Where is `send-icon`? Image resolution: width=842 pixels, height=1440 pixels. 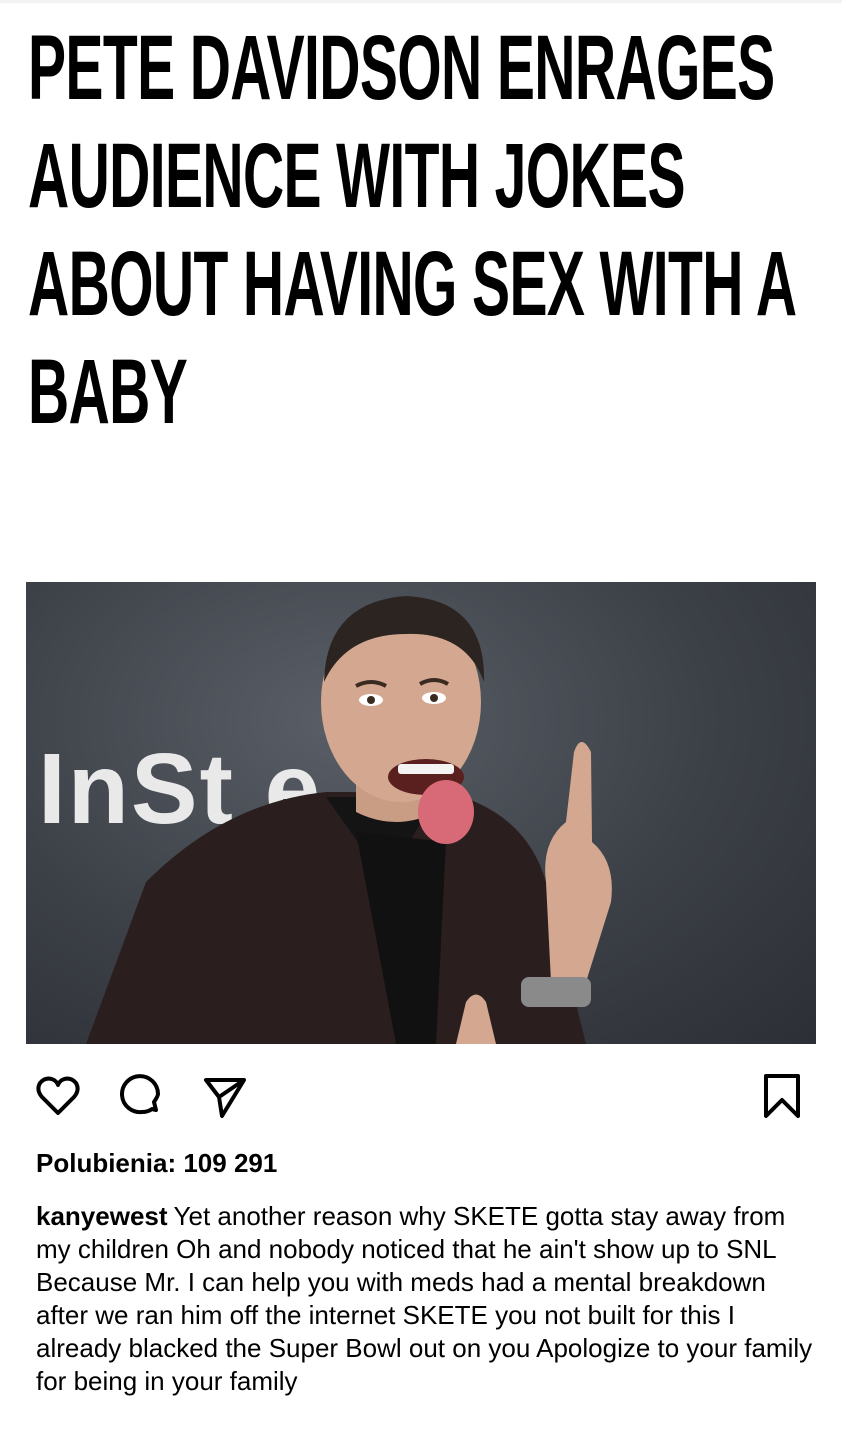 send-icon is located at coordinates (224, 1096).